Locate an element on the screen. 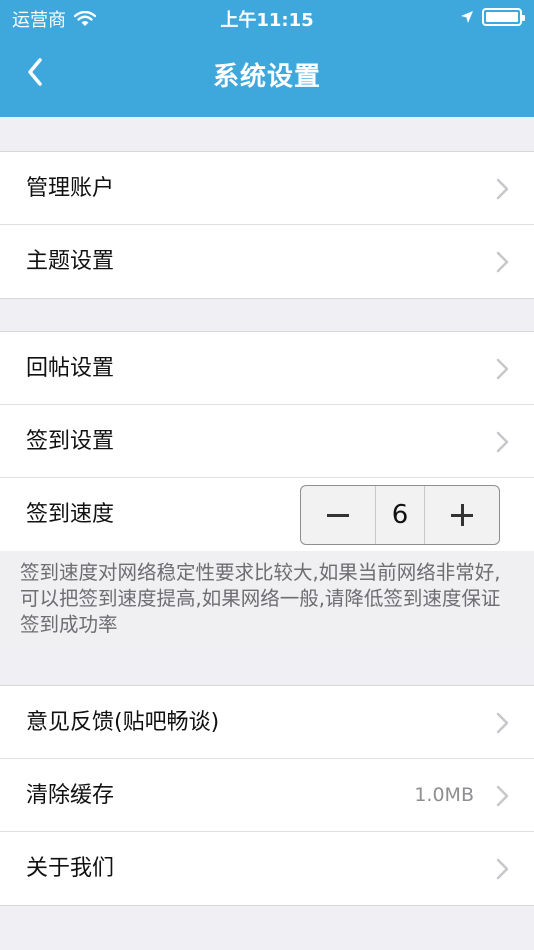 The height and width of the screenshot is (950, 534). battery-icon is located at coordinates (503, 17).